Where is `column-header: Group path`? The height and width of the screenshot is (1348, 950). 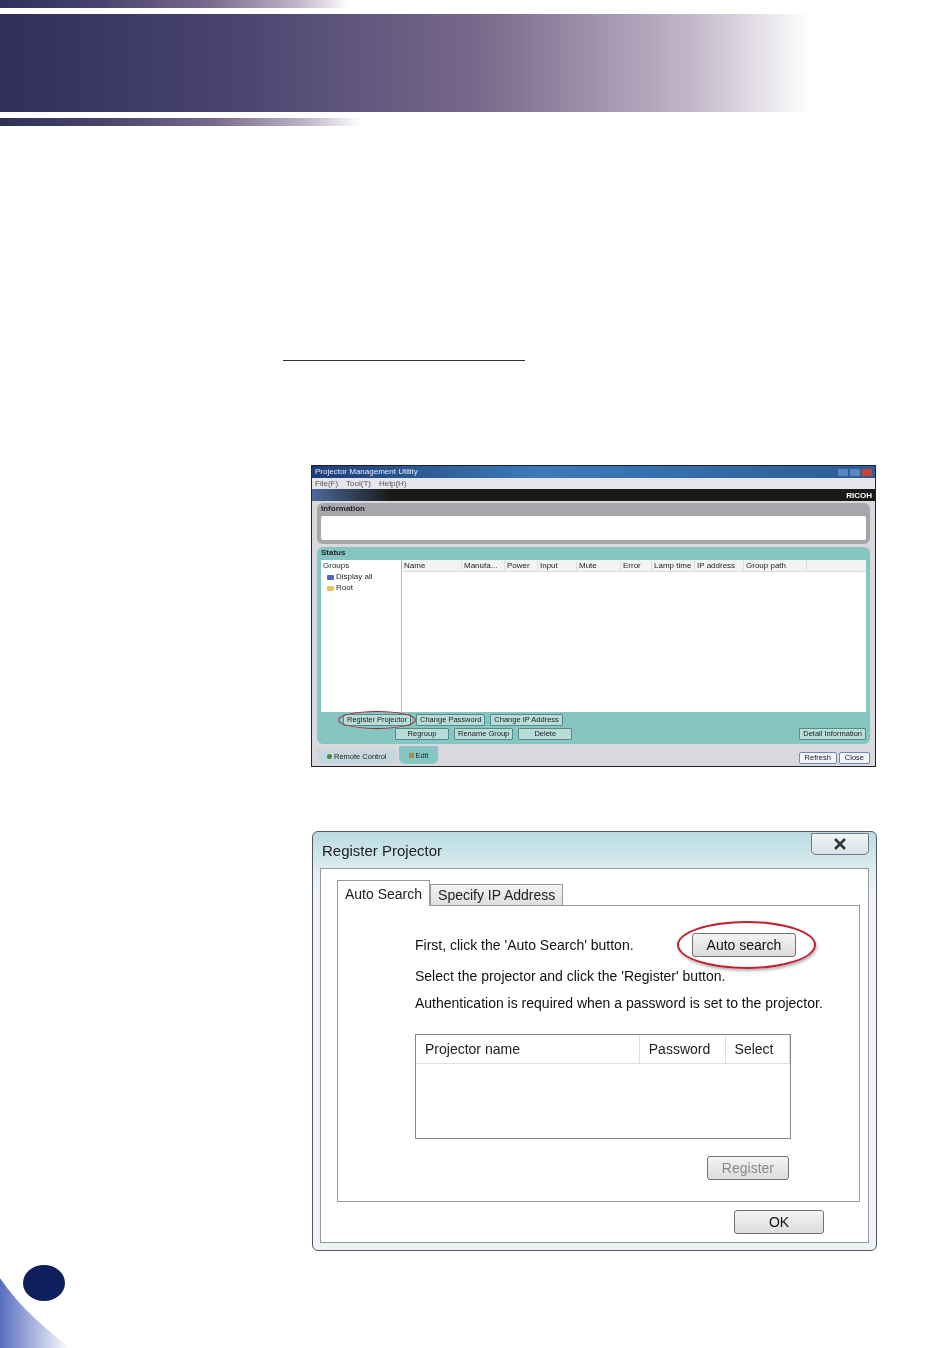
column-header: Group path is located at coordinates (775, 565).